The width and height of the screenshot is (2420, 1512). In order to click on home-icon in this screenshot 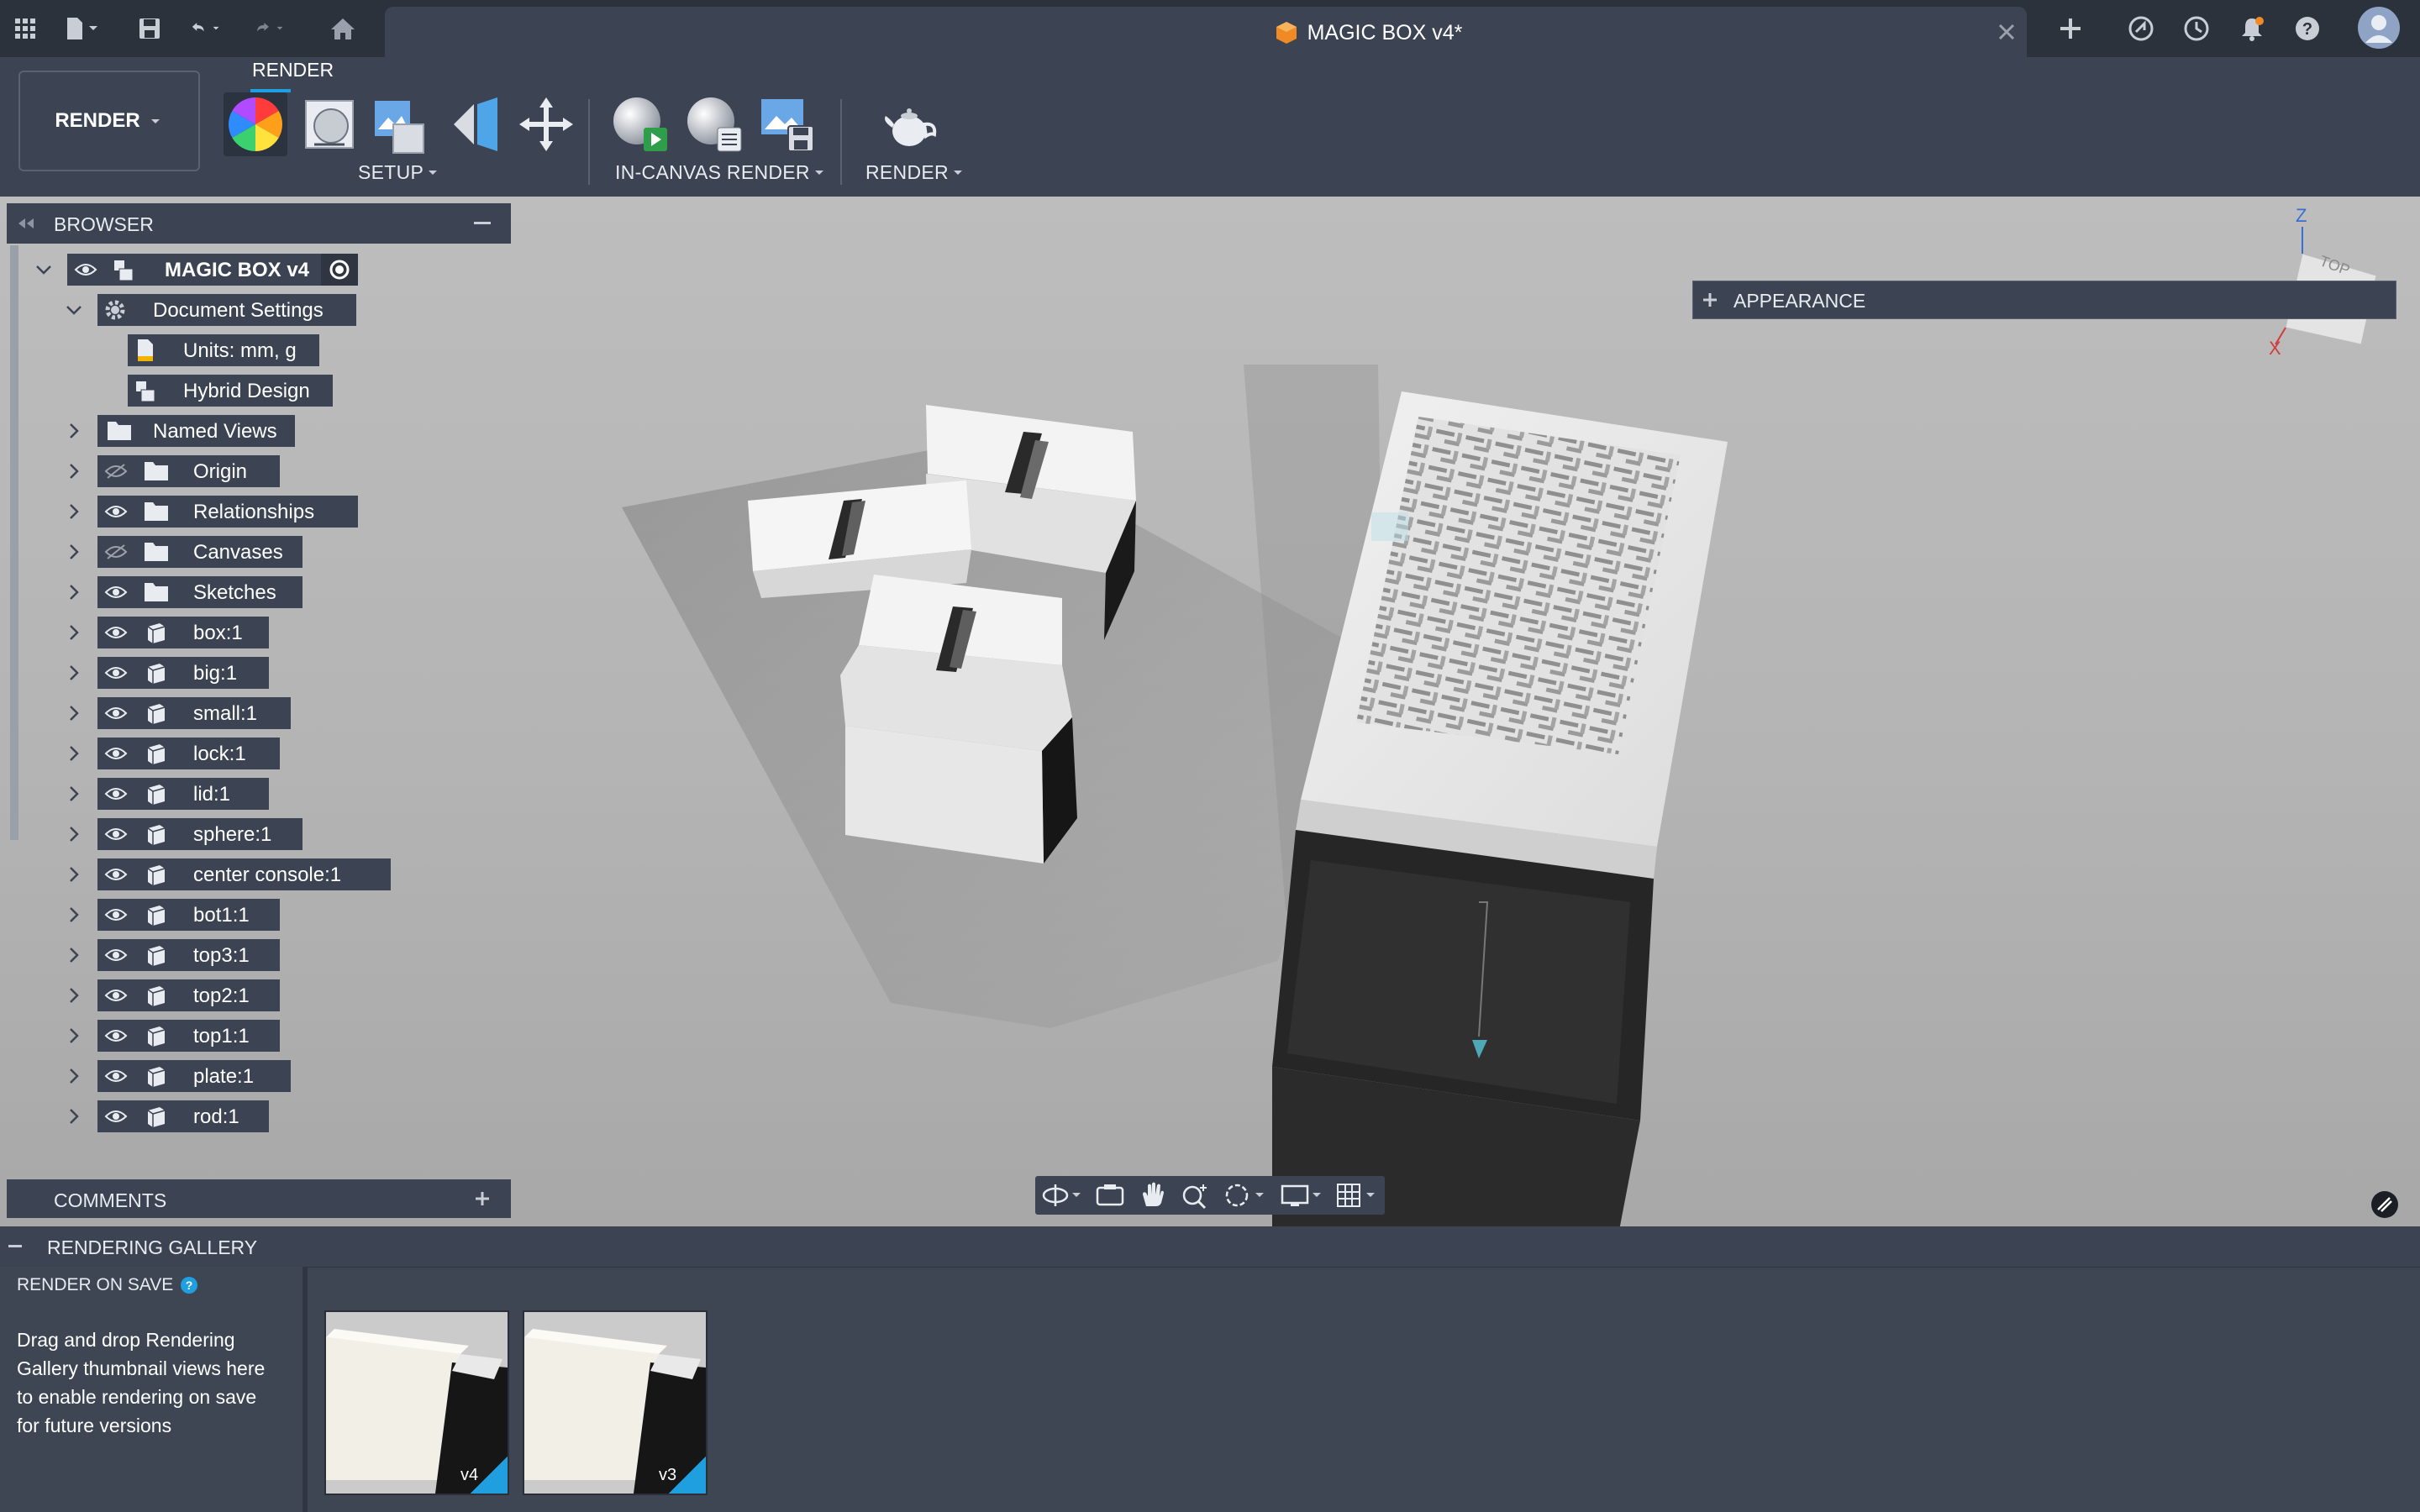, I will do `click(343, 28)`.